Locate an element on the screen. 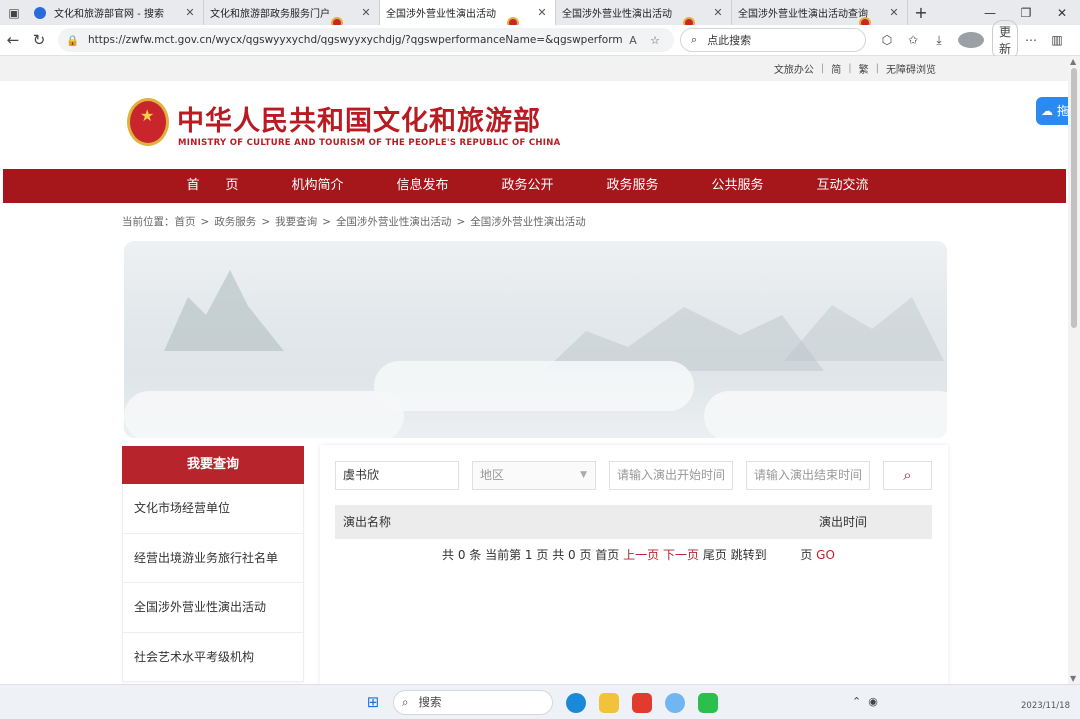 Image resolution: width=1080 pixels, height=719 pixels. next-page-link: 下一页 is located at coordinates (681, 555).